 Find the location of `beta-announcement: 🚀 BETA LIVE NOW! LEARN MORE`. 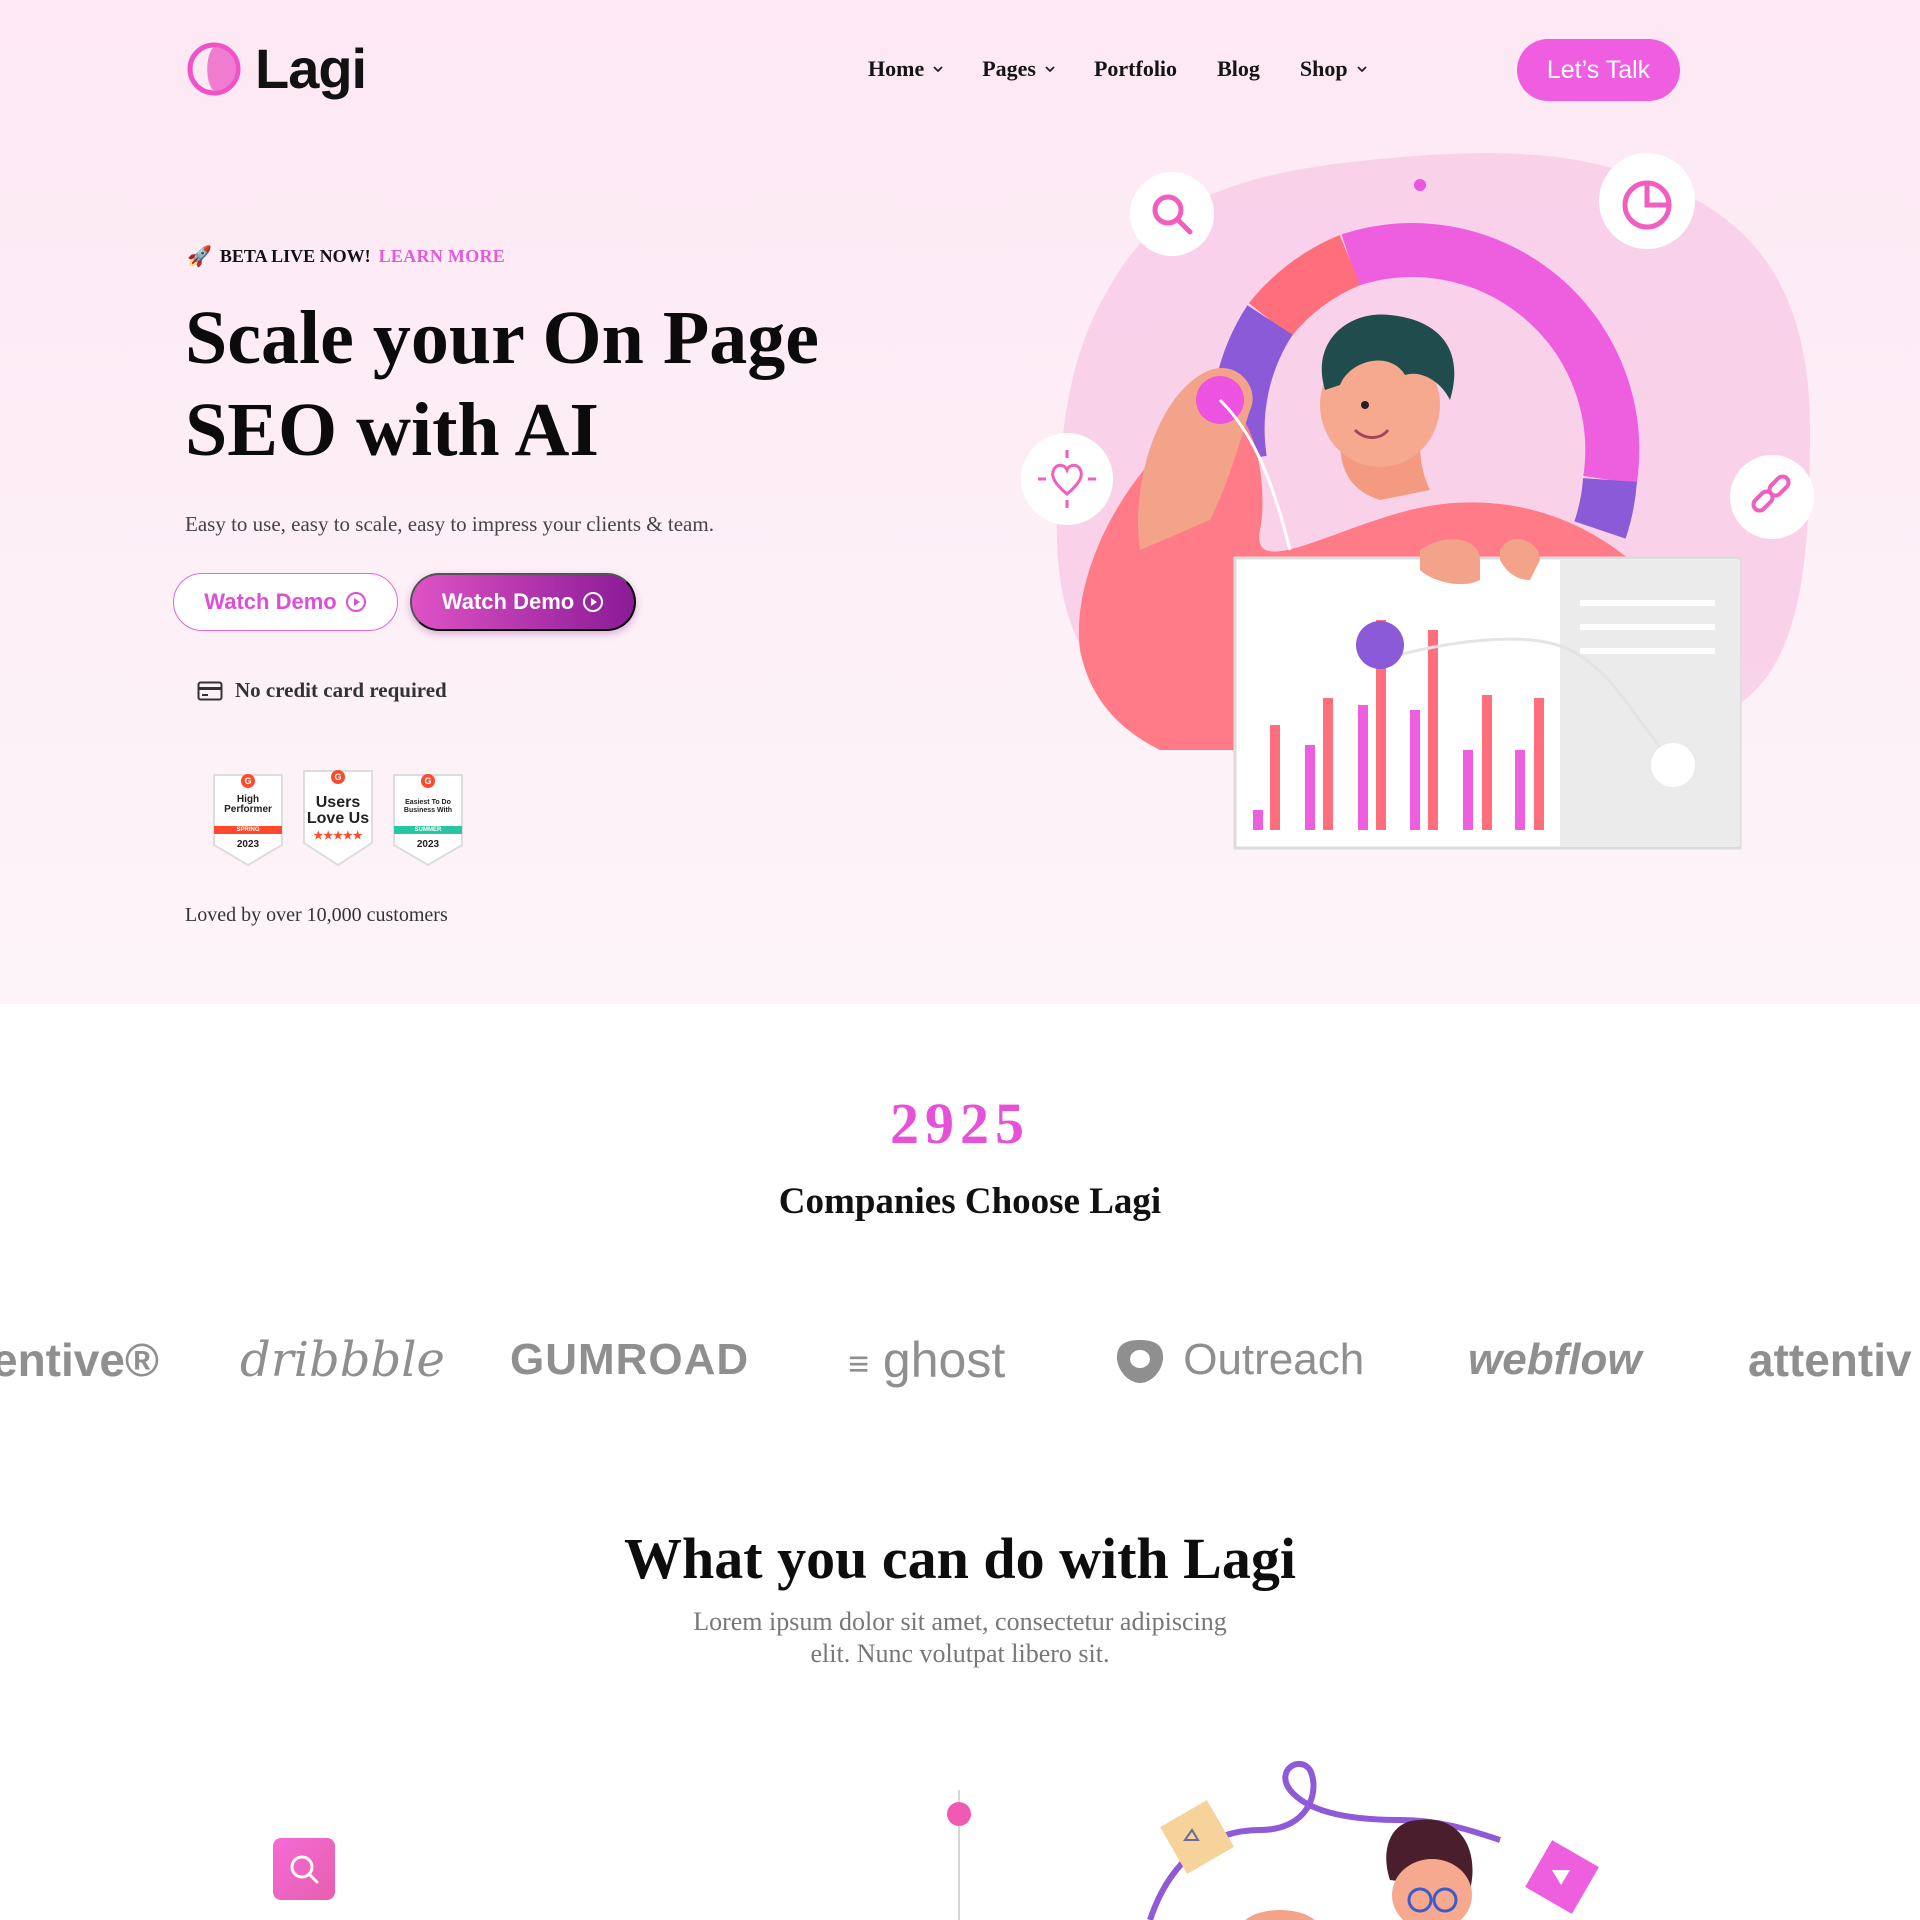

beta-announcement: 🚀 BETA LIVE NOW! LEARN MORE is located at coordinates (346, 256).